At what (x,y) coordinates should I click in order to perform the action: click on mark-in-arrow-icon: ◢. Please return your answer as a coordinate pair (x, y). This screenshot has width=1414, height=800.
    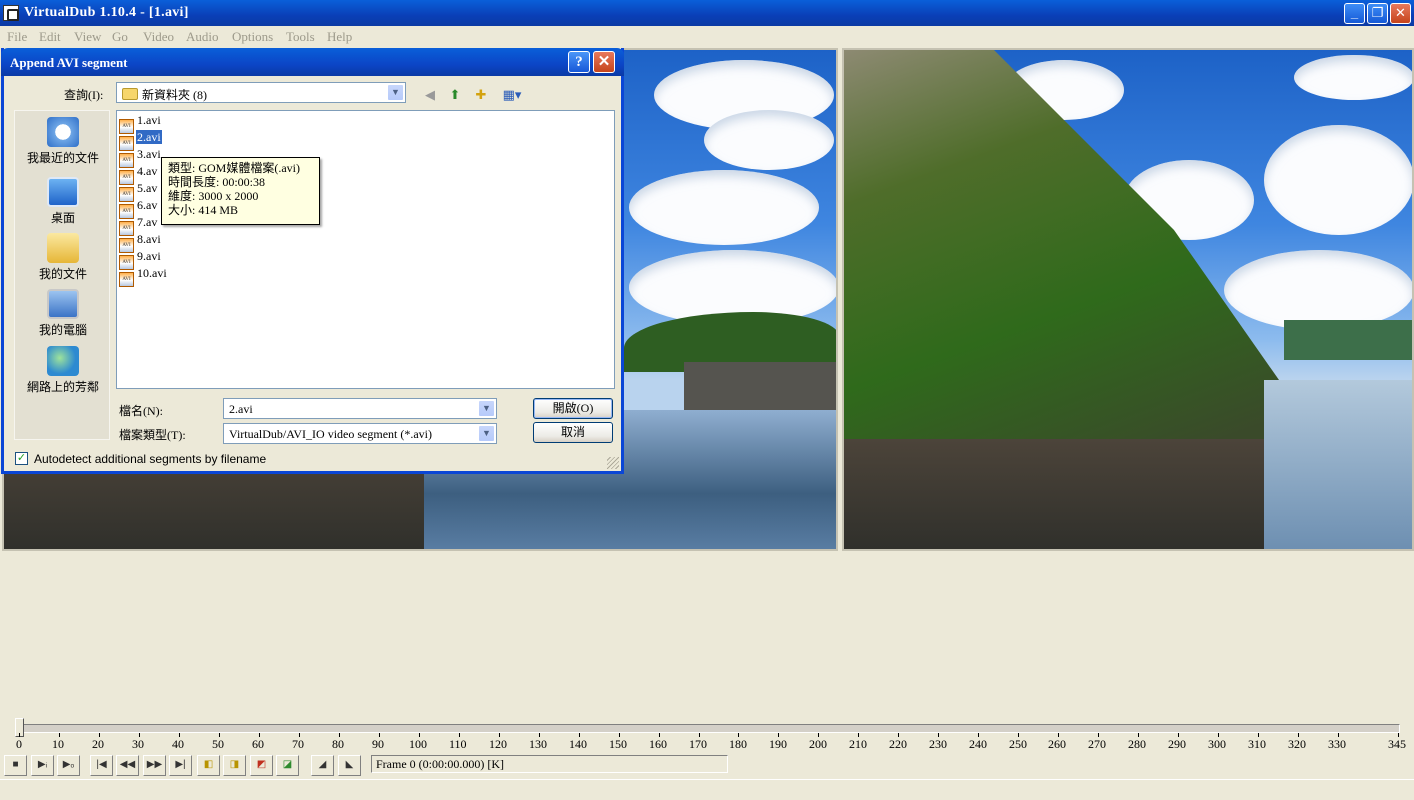
    Looking at the image, I should click on (322, 765).